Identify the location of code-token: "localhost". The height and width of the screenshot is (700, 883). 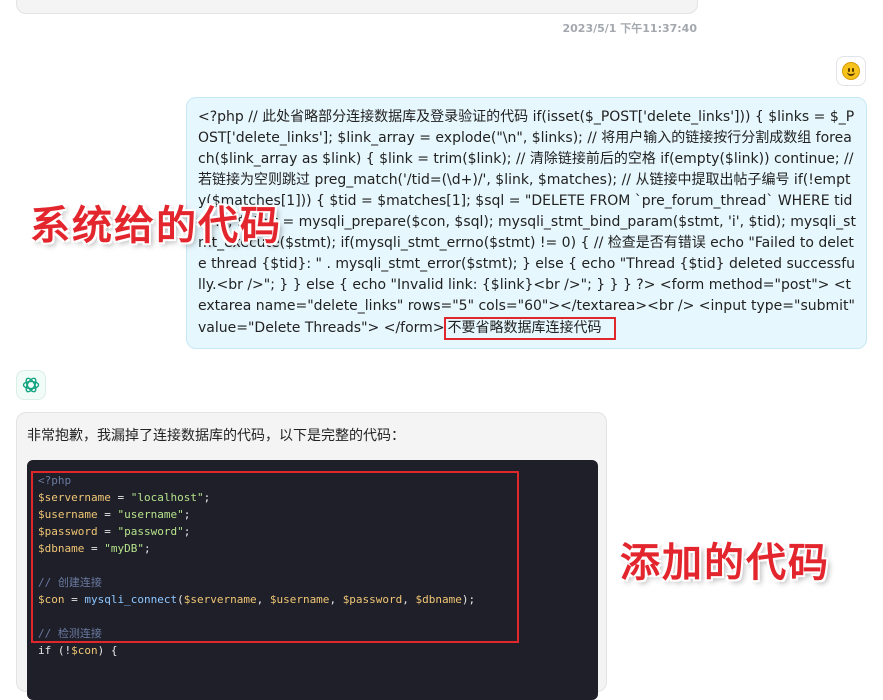
(167, 497).